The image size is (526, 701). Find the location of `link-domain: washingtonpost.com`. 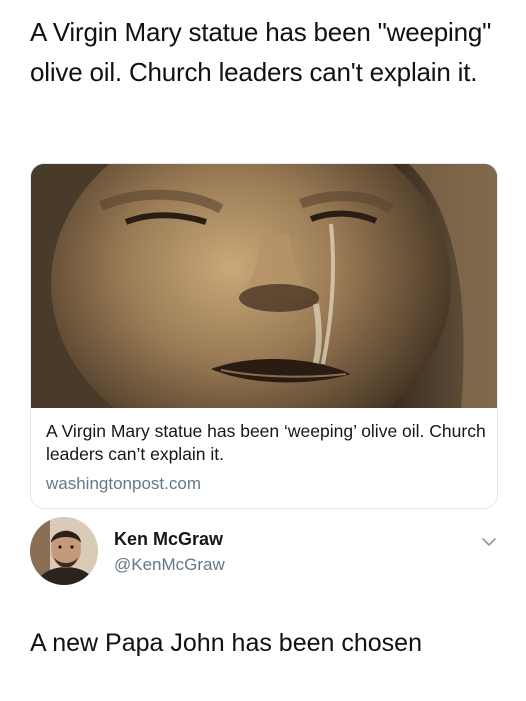

link-domain: washingtonpost.com is located at coordinates (123, 484).